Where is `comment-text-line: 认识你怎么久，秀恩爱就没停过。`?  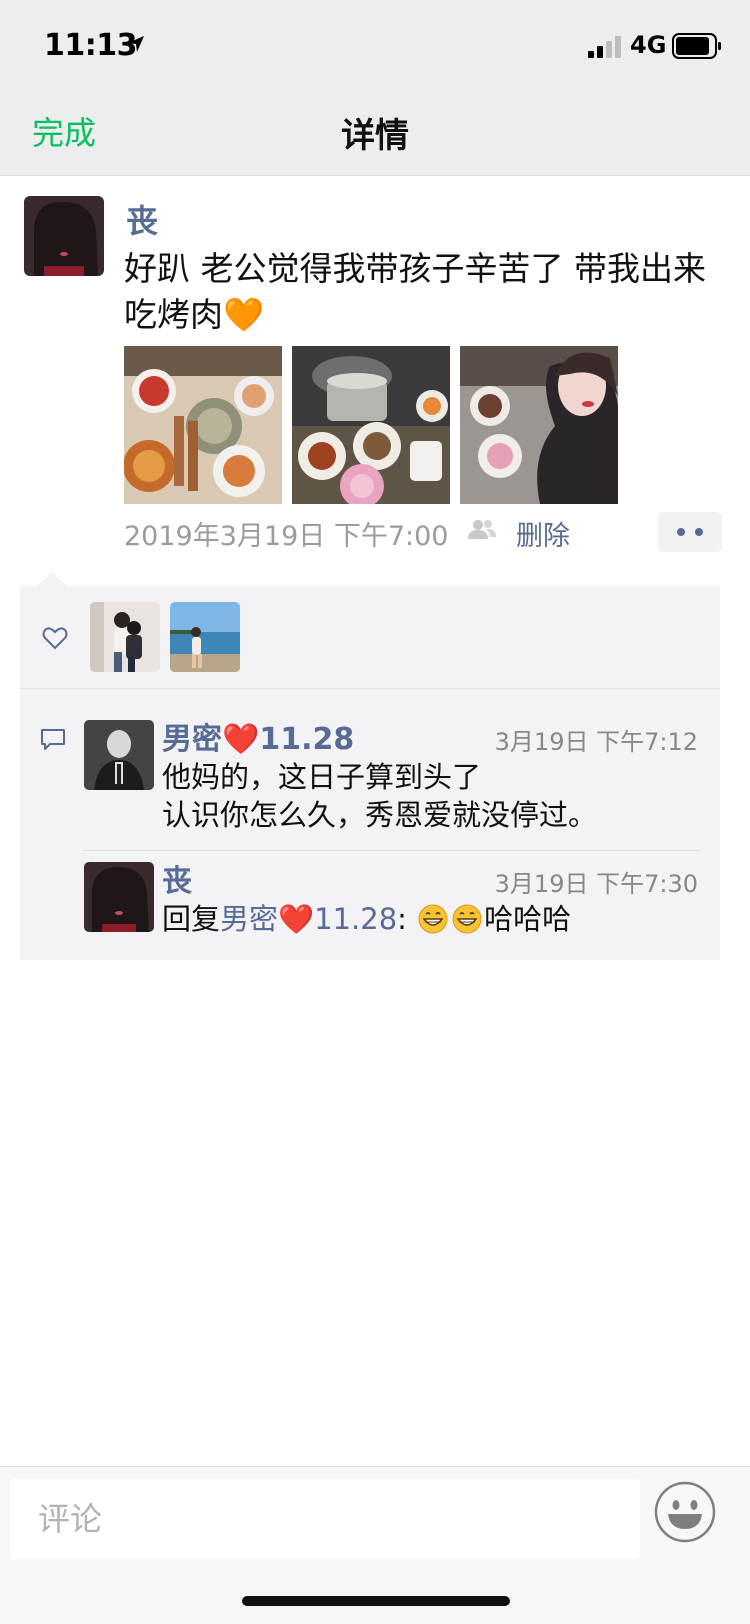
comment-text-line: 认识你怎么久，秀恩爱就没停过。 is located at coordinates (380, 815).